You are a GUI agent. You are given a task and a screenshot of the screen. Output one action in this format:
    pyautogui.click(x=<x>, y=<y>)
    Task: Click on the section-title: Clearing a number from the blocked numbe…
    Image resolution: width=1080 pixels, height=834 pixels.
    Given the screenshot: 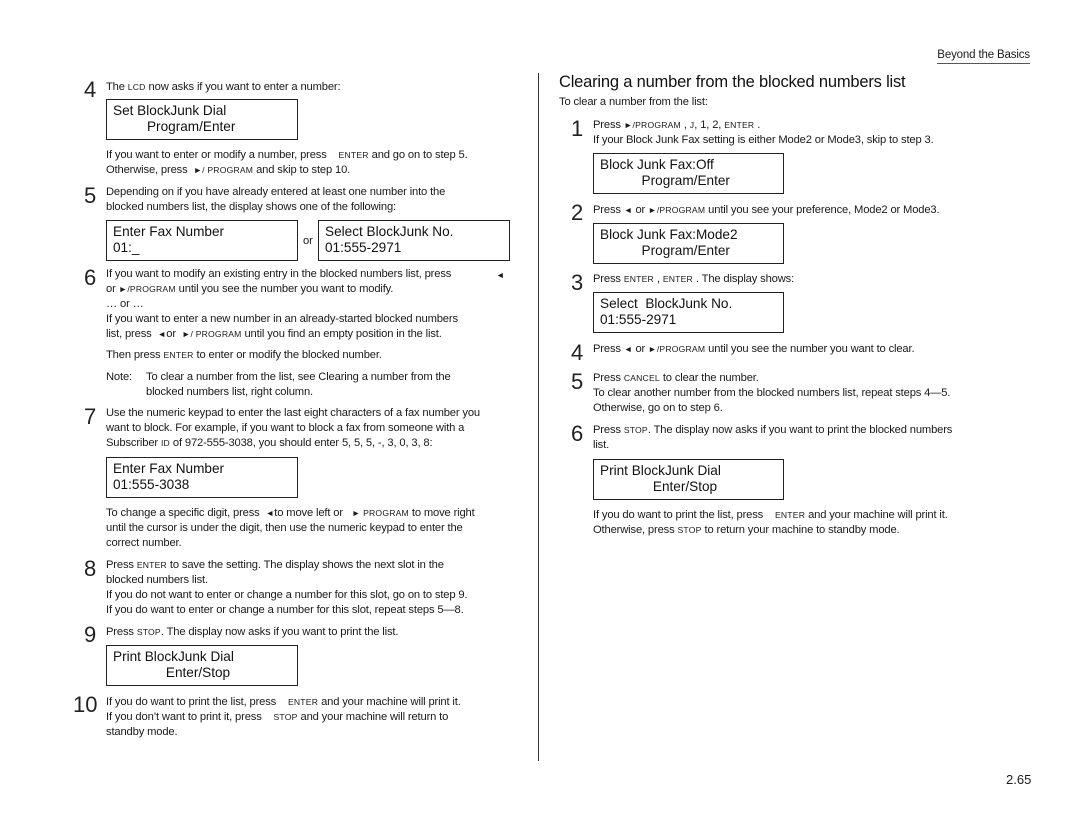 What is the action you would take?
    pyautogui.click(x=732, y=82)
    